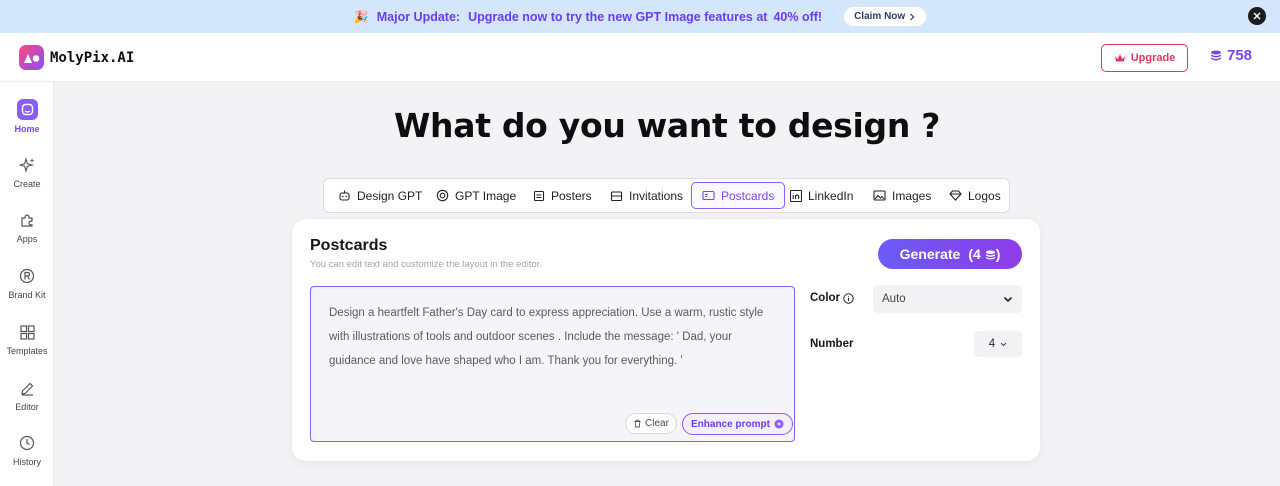  What do you see at coordinates (27, 388) in the screenshot?
I see `pencil-icon` at bounding box center [27, 388].